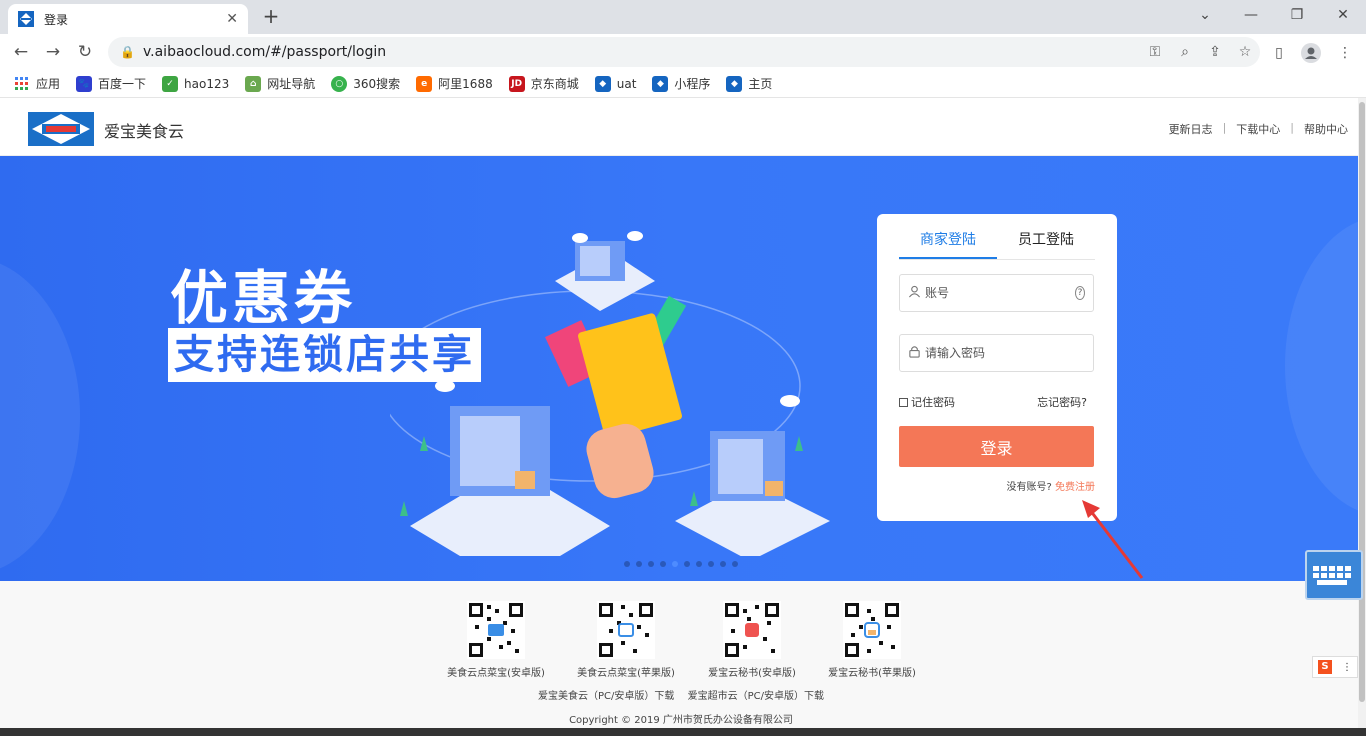 This screenshot has width=1366, height=736. I want to click on forward-arrow-icon: →, so click(53, 52).